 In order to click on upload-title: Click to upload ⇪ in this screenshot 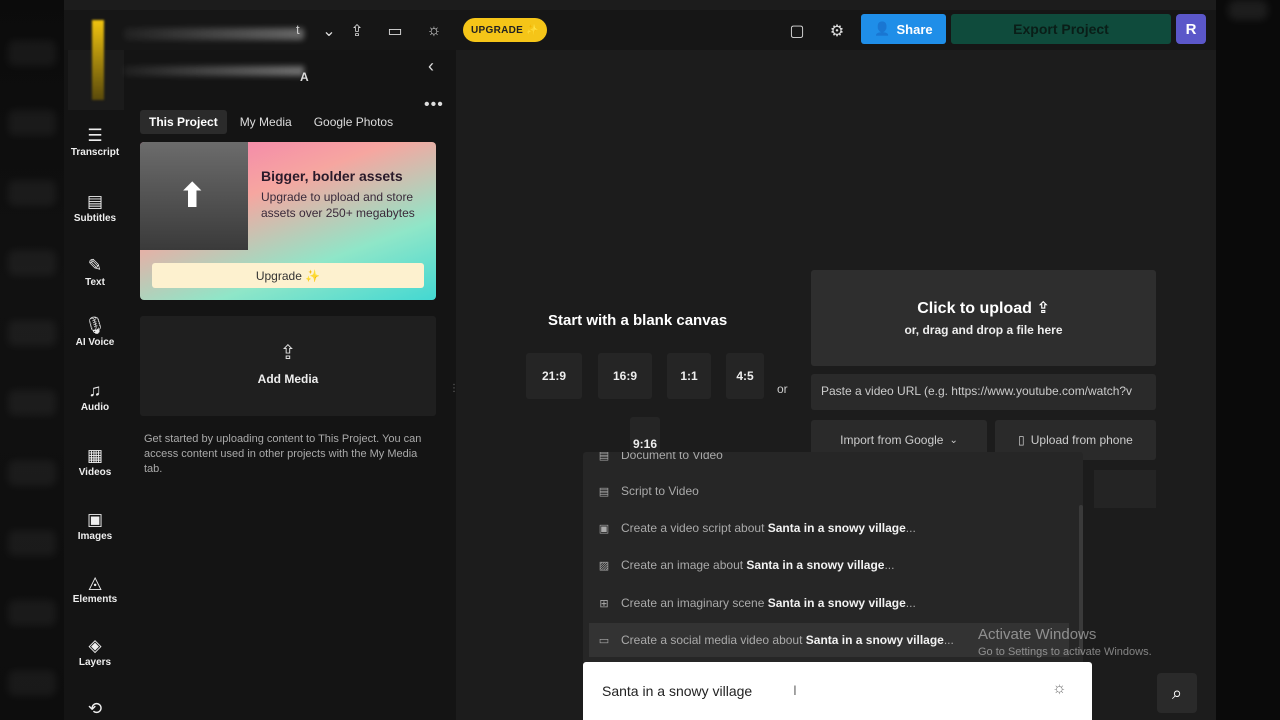, I will do `click(983, 308)`.